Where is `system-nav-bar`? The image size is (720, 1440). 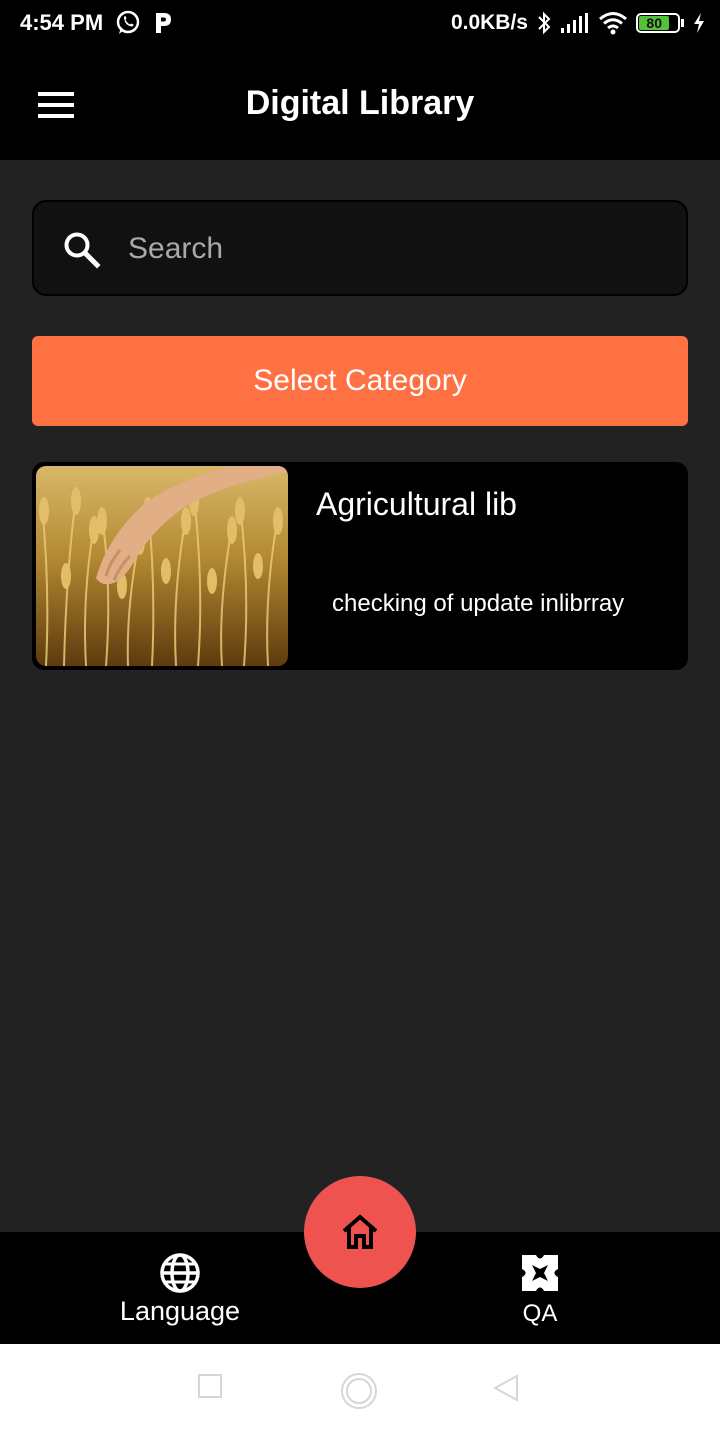 system-nav-bar is located at coordinates (360, 1392).